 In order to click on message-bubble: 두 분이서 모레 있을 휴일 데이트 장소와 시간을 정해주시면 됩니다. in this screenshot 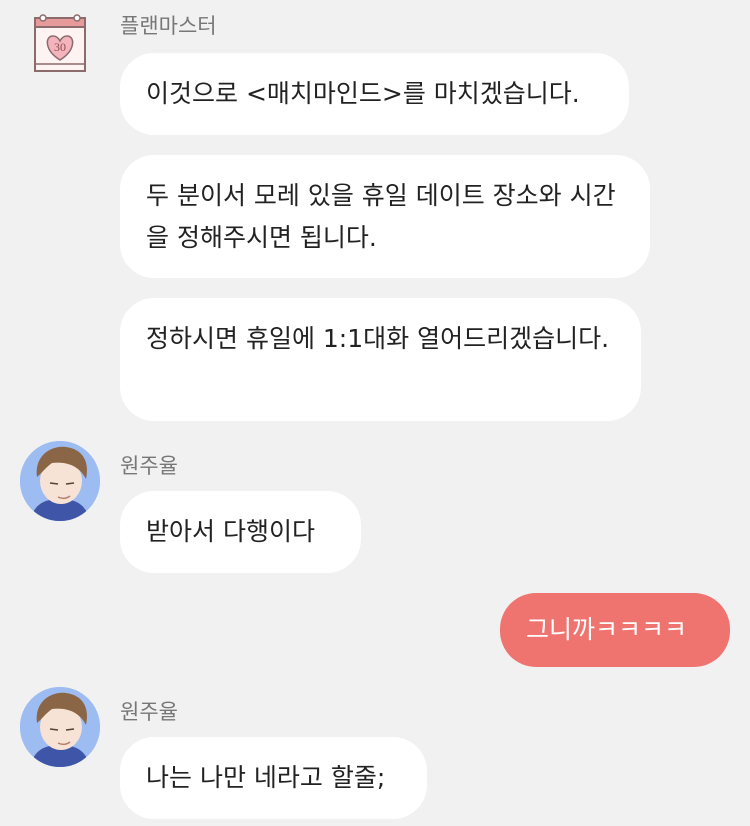, I will do `click(385, 216)`.